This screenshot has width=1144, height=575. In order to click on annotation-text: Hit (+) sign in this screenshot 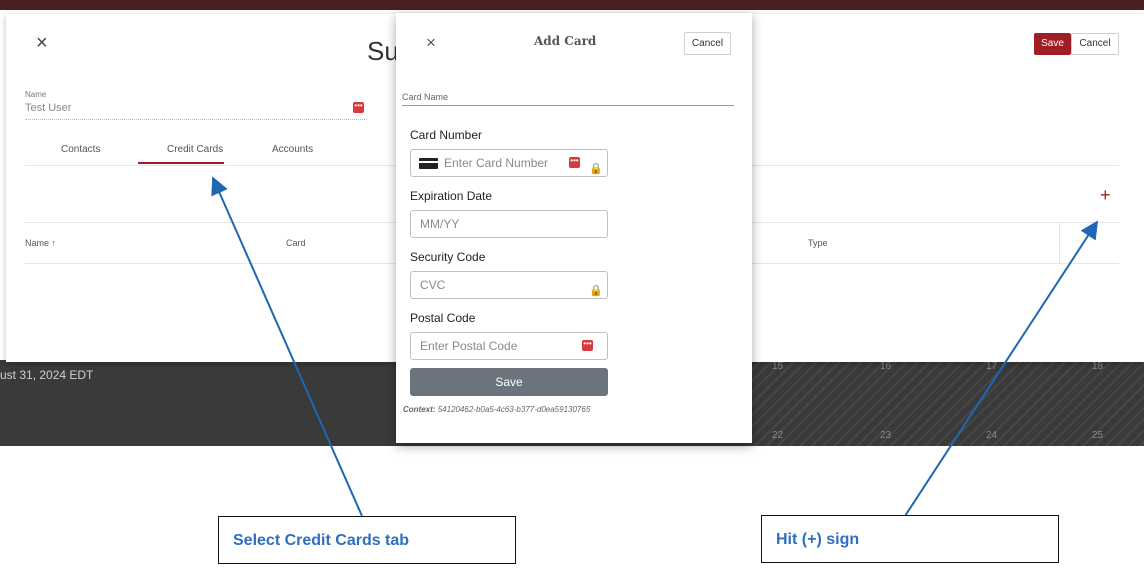, I will do `click(818, 539)`.